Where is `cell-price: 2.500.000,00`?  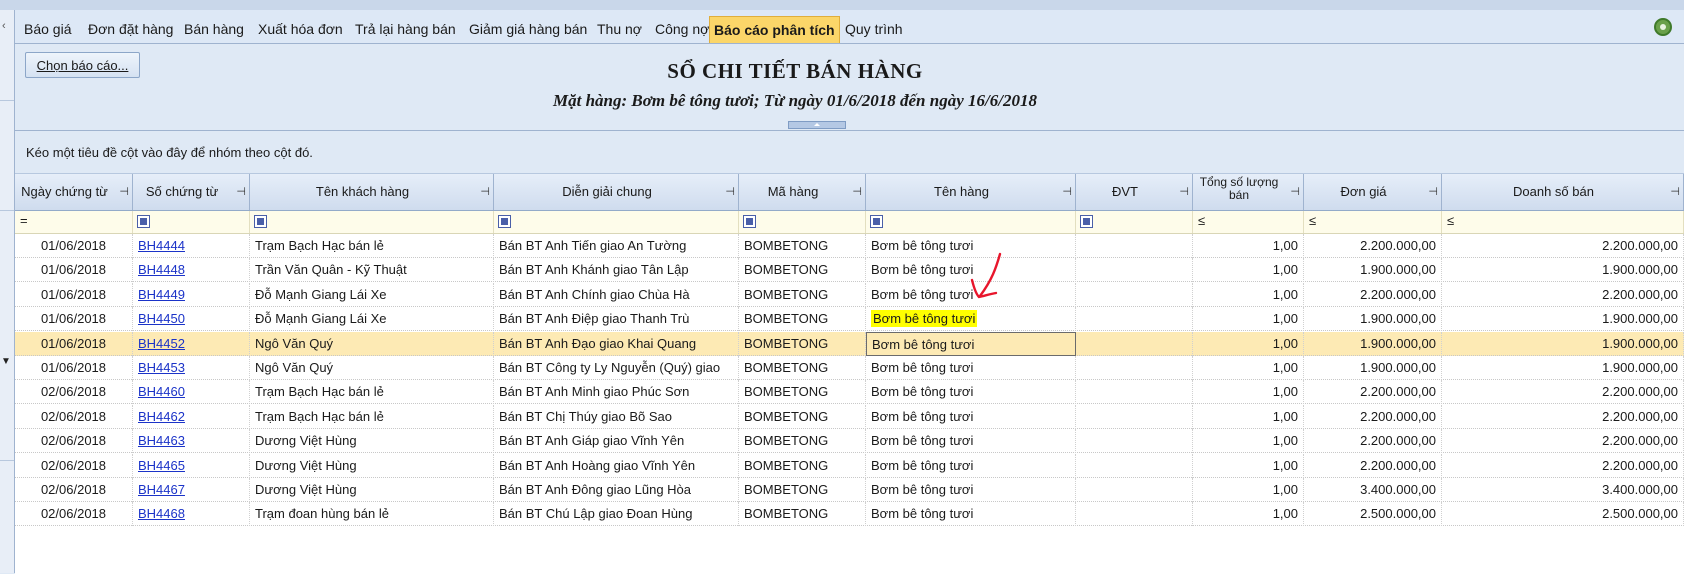
cell-price: 2.500.000,00 is located at coordinates (1373, 514).